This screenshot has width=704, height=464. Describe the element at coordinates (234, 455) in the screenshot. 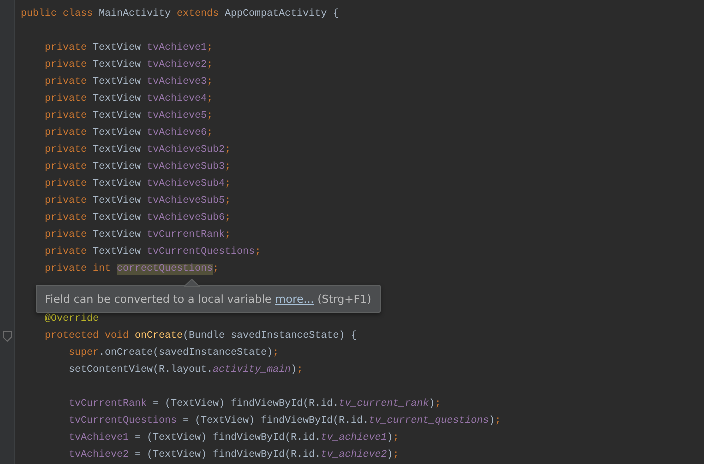

I see `code-line: tvAchieve2 = (TextView) findViewById(R.id.tv_achieve2);` at that location.